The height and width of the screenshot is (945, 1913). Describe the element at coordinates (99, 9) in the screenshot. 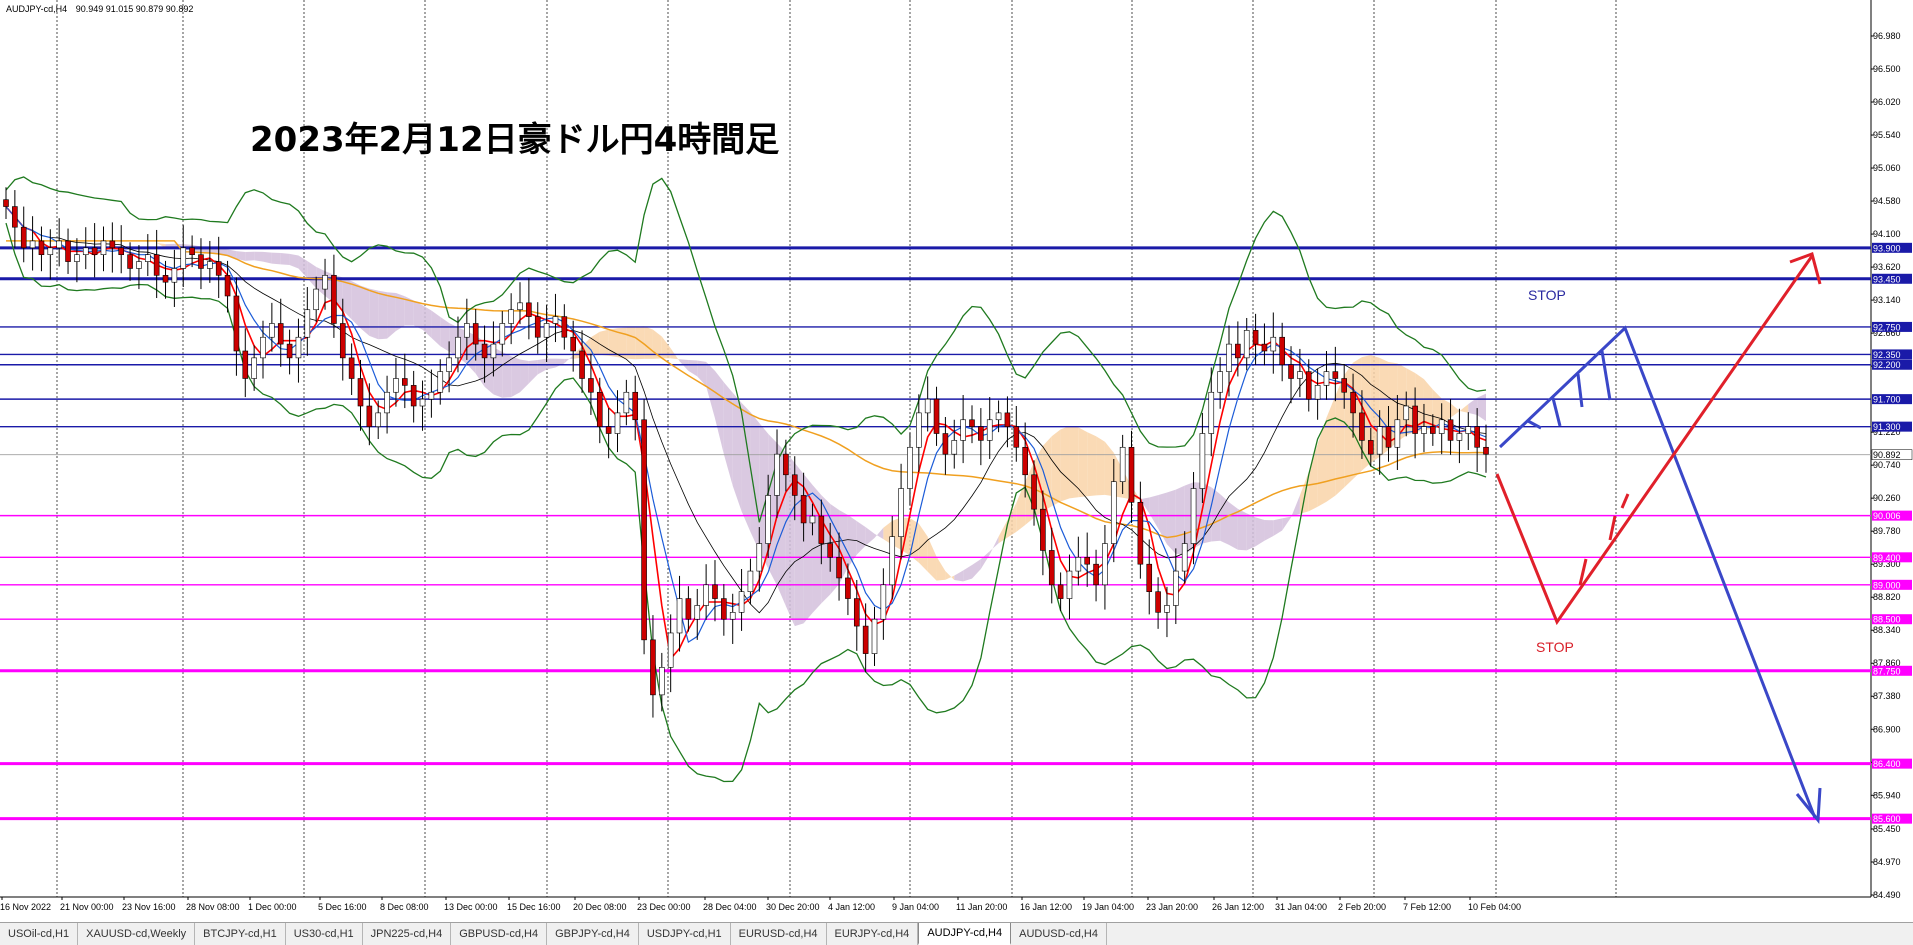

I see `chart-info-bar: AUDJPY-cd,H4 90.949 91.015 90.879 90.892` at that location.